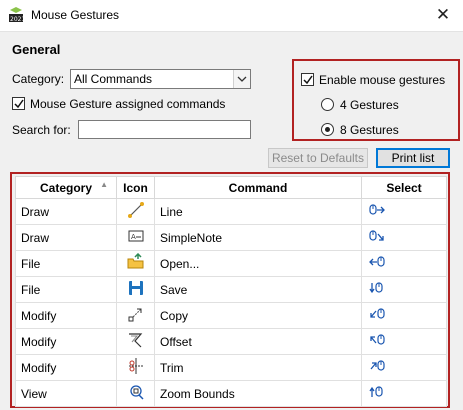  Describe the element at coordinates (258, 187) in the screenshot. I see `column-header-command: Command` at that location.